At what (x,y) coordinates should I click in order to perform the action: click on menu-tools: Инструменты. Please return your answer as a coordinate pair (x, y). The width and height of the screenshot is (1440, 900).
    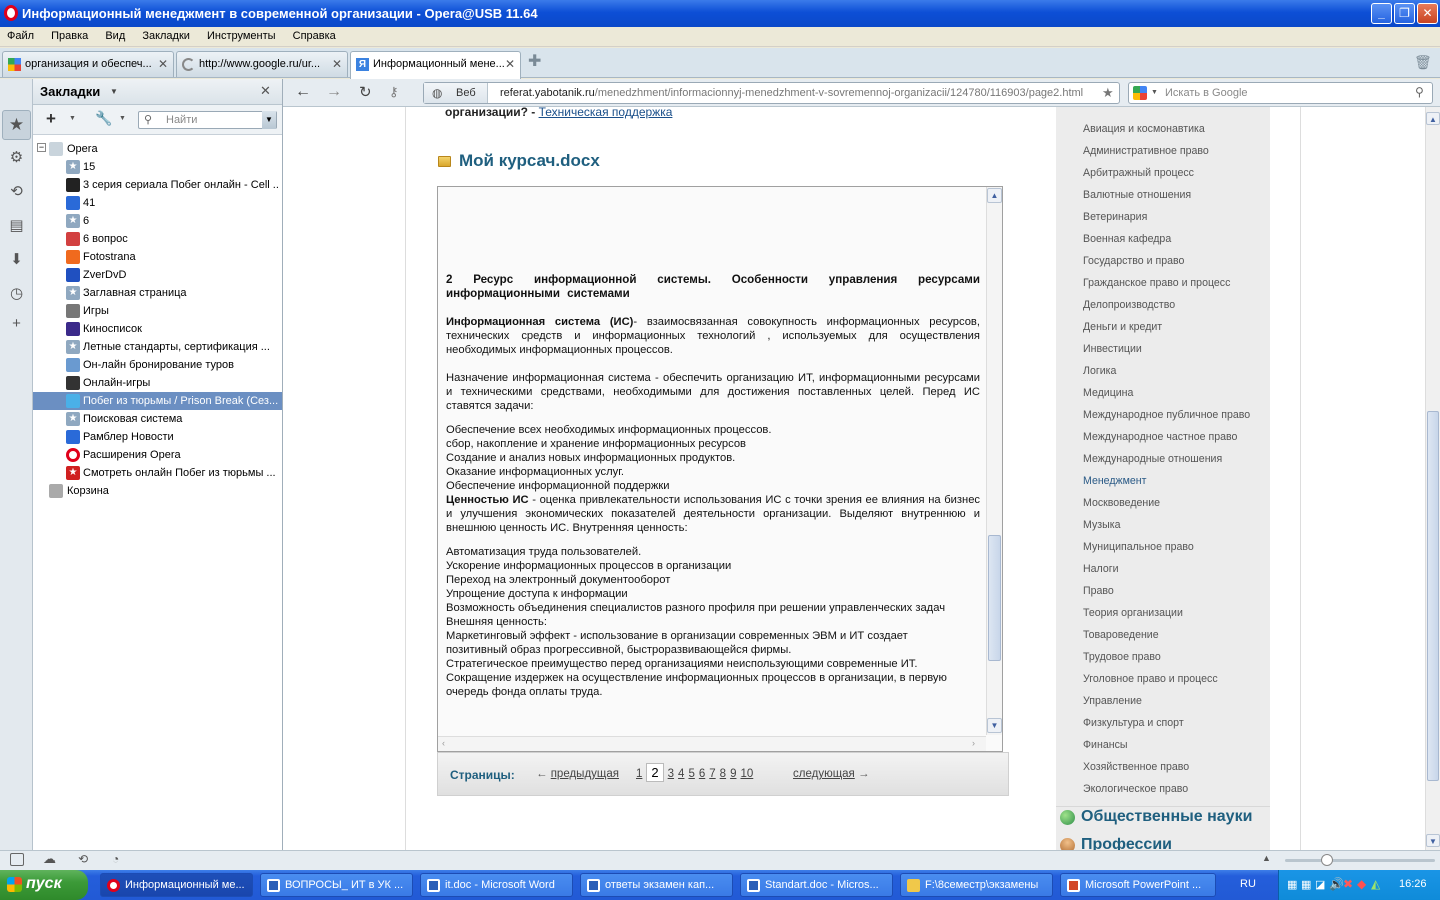
    Looking at the image, I should click on (241, 34).